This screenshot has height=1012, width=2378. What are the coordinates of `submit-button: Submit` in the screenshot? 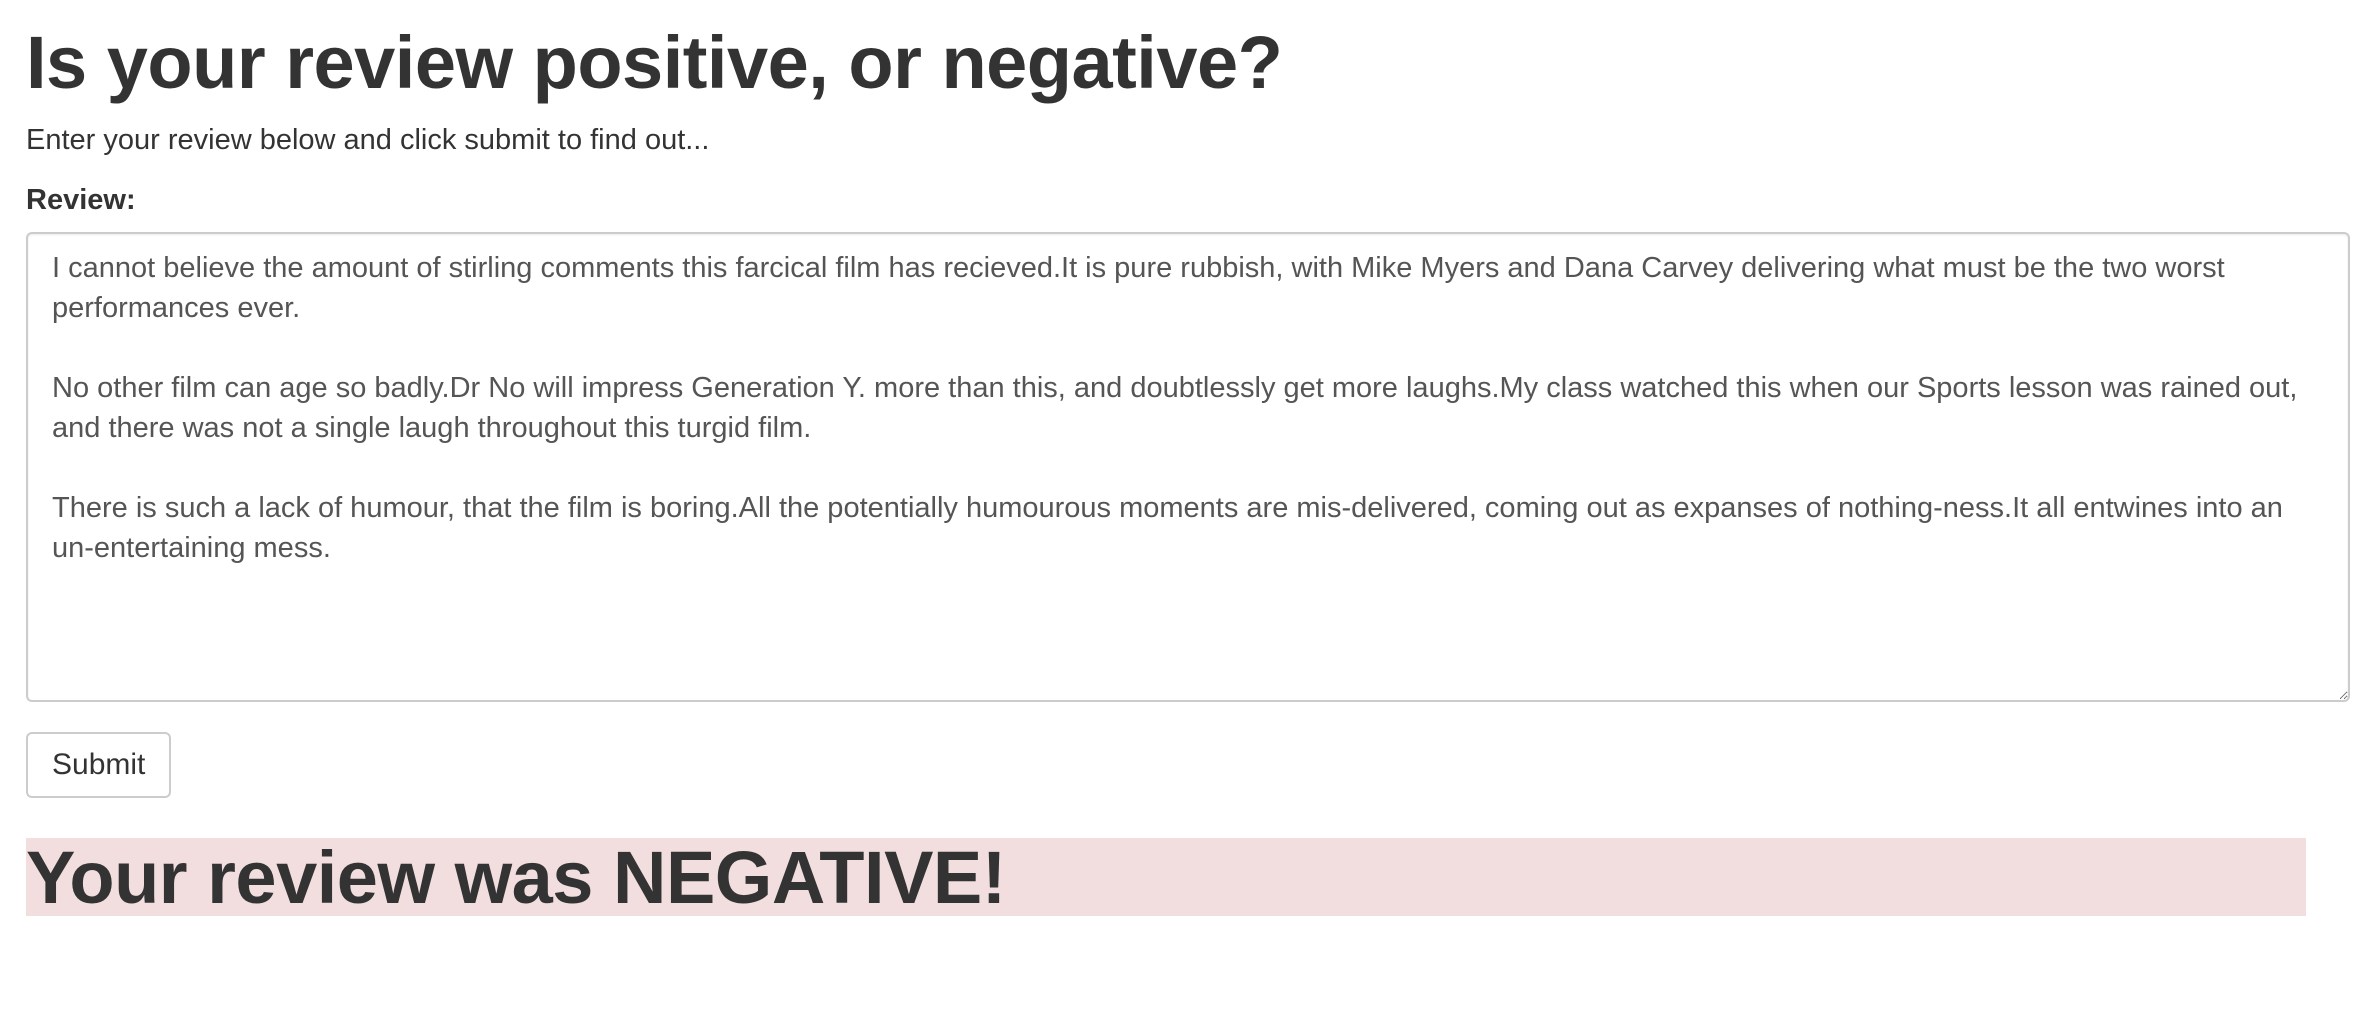 It's located at (99, 765).